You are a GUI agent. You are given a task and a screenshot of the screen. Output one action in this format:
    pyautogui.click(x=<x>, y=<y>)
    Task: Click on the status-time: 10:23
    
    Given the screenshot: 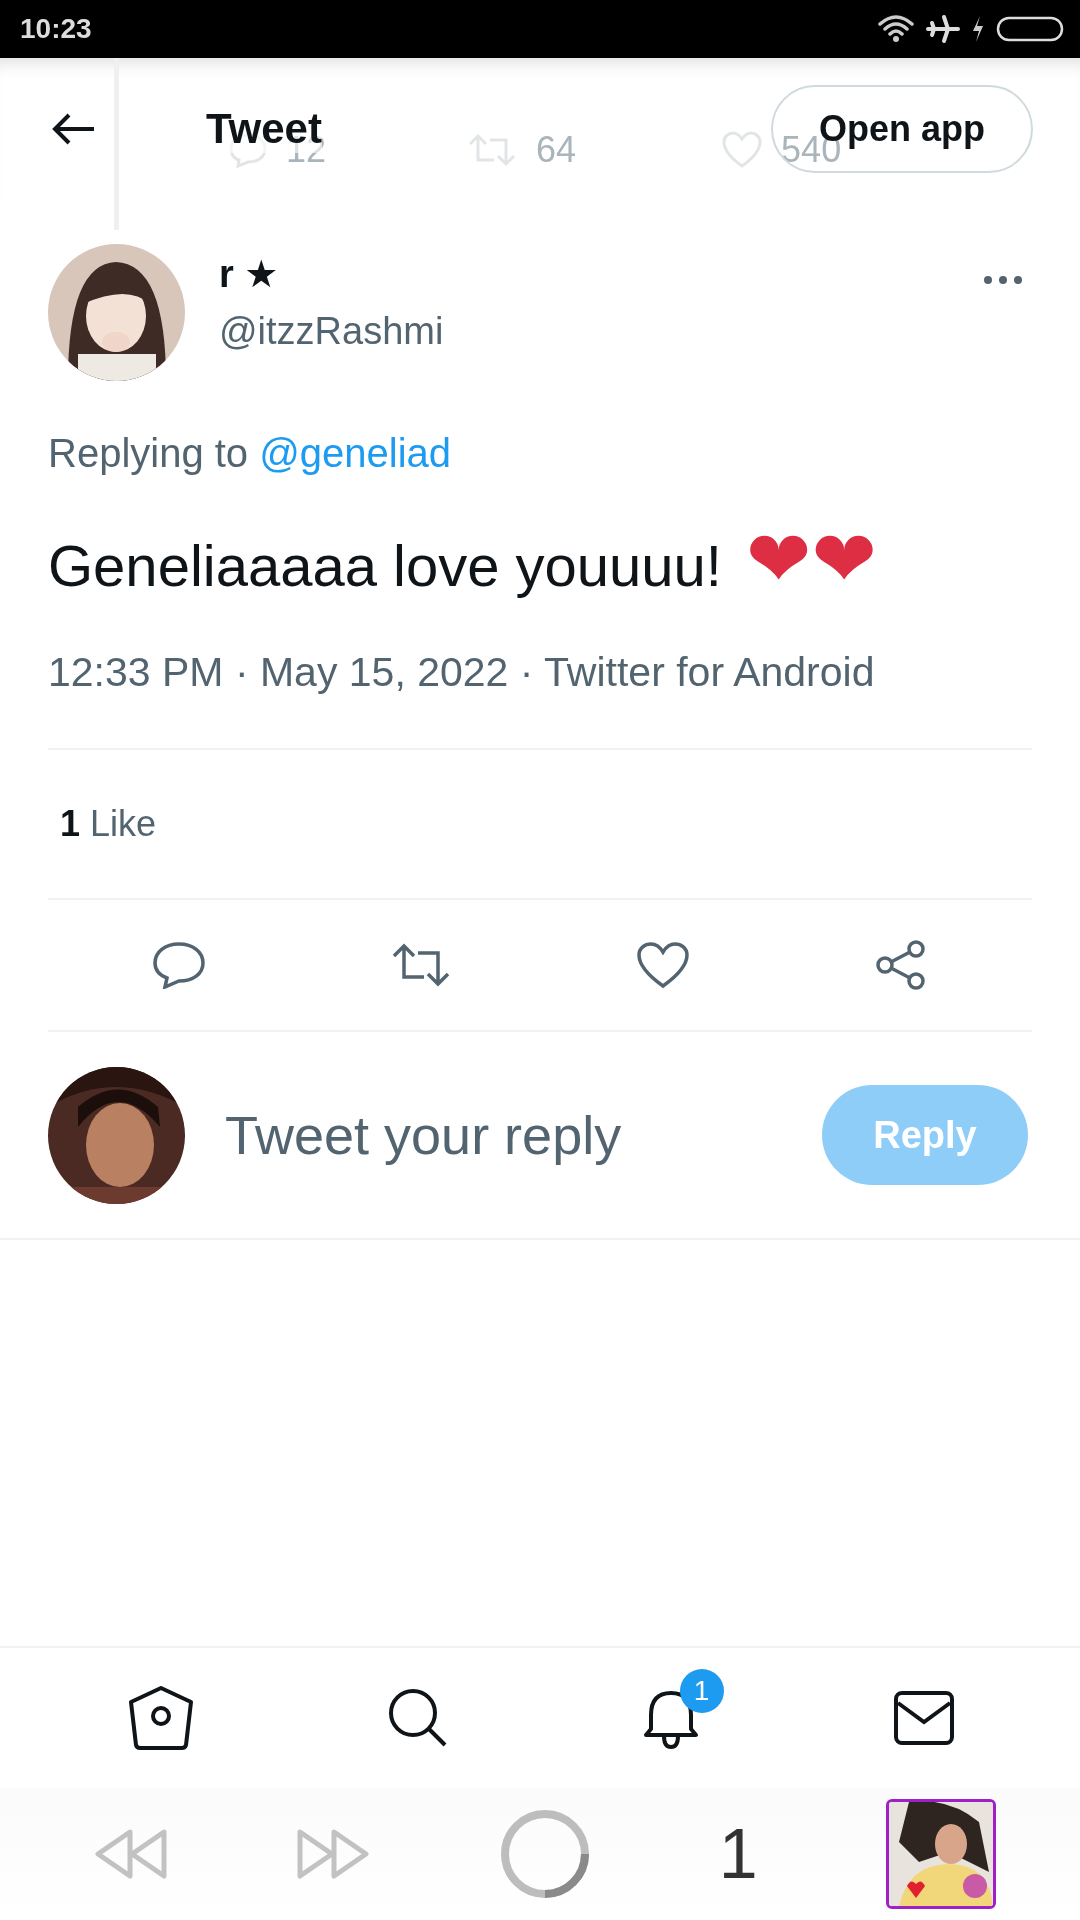 What is the action you would take?
    pyautogui.click(x=56, y=29)
    